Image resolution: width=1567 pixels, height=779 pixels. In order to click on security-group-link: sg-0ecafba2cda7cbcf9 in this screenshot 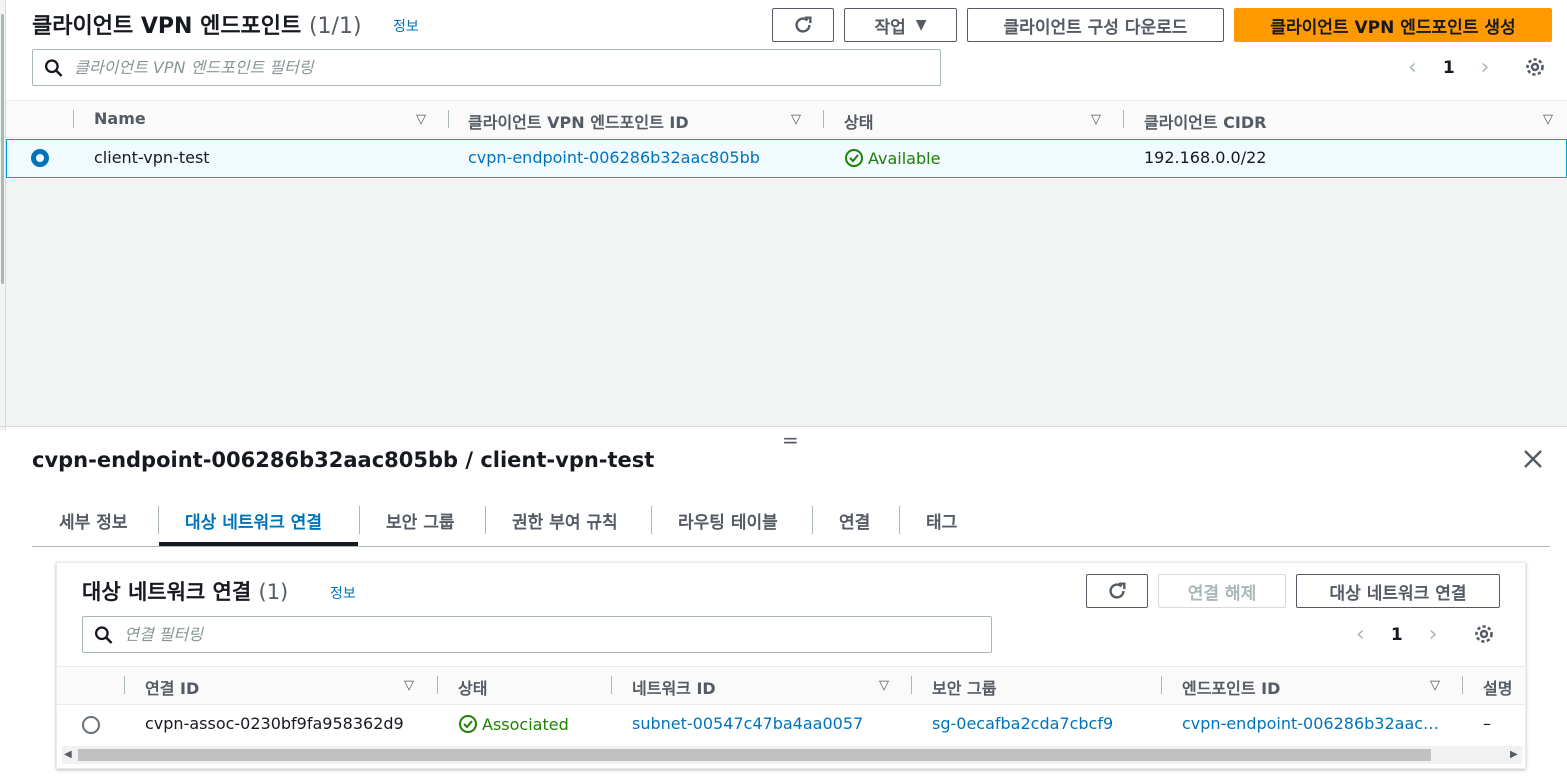, I will do `click(1022, 723)`.